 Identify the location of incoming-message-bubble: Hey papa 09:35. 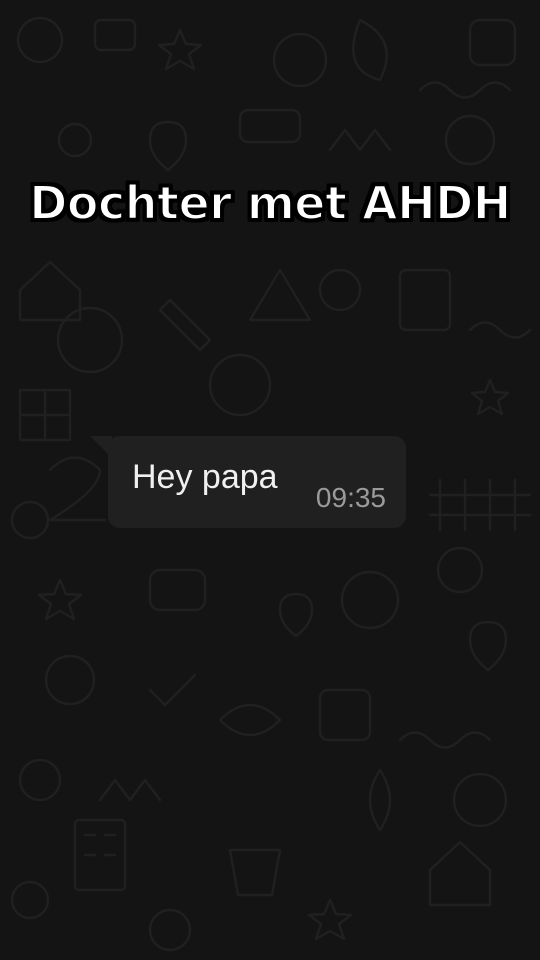
(257, 482).